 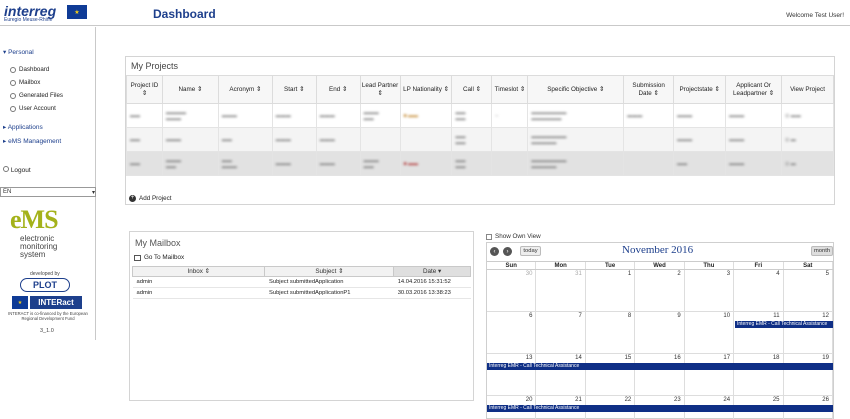 What do you see at coordinates (578, 274) in the screenshot?
I see `day-number: 31` at bounding box center [578, 274].